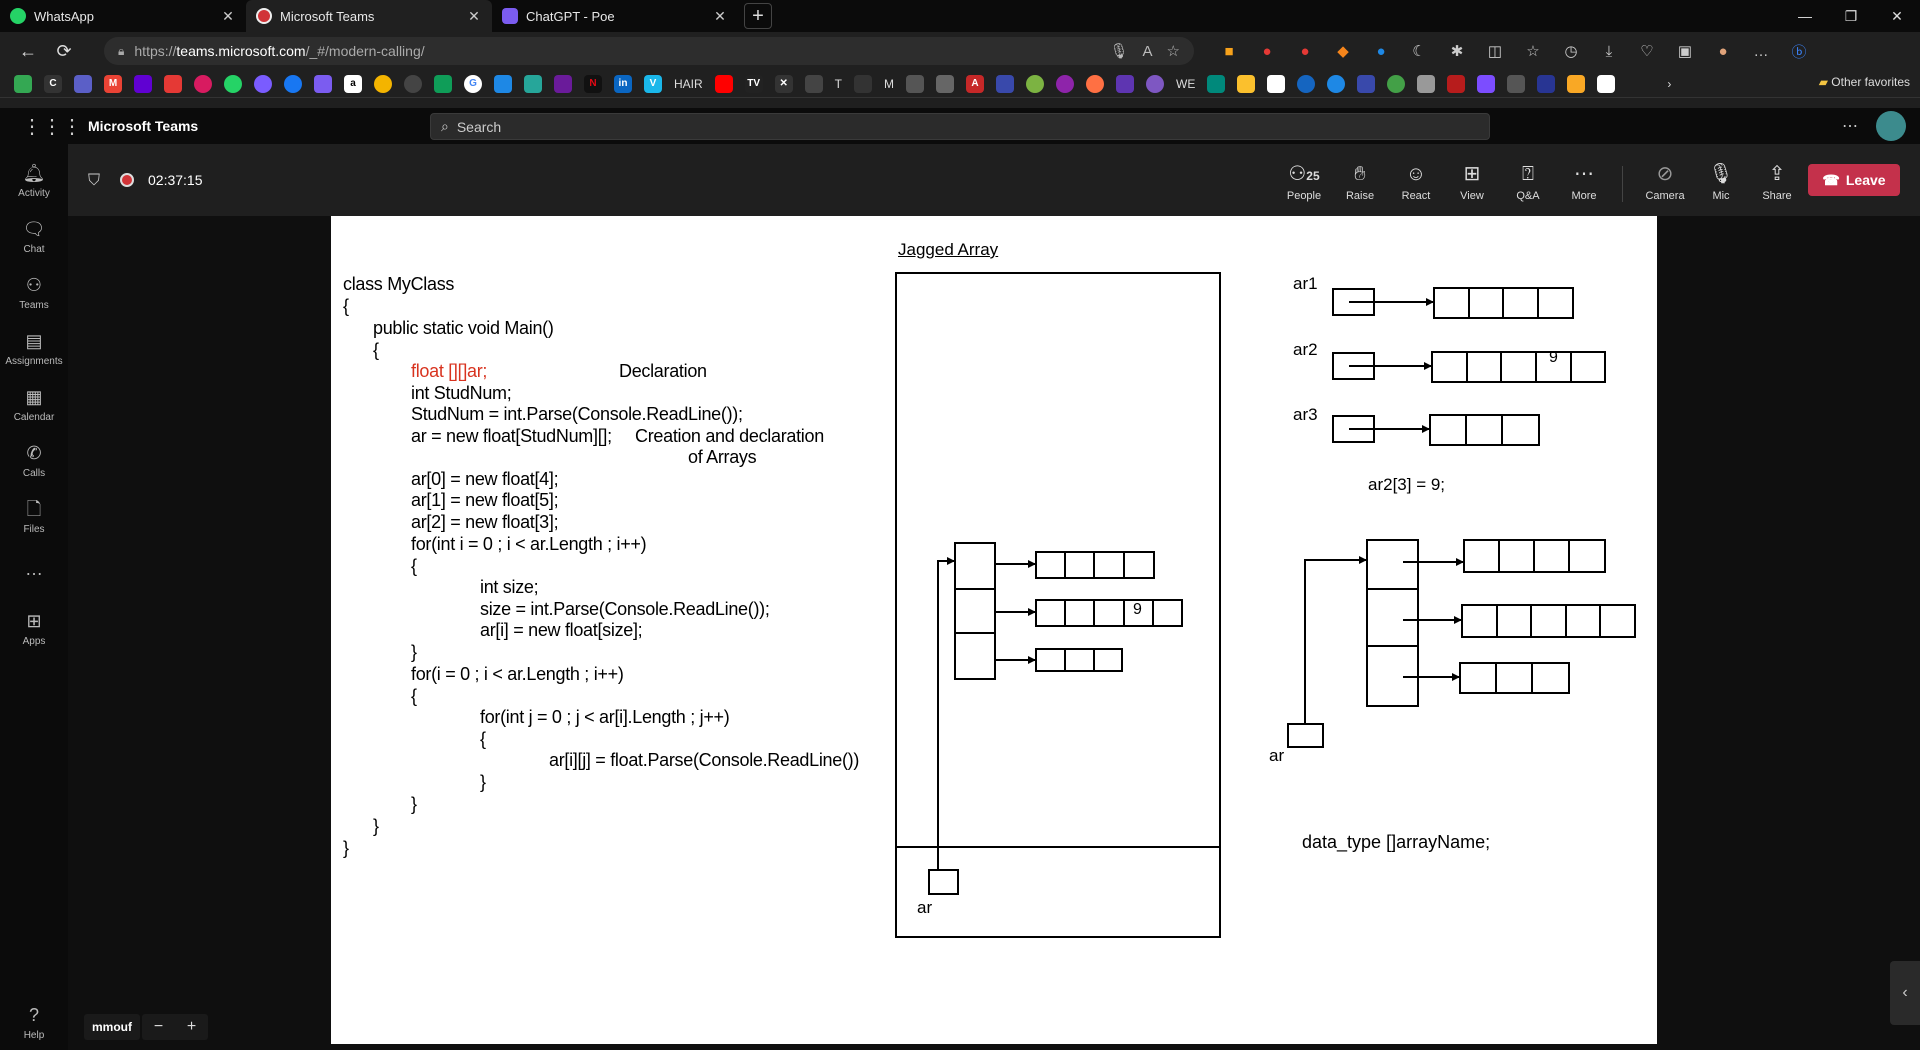  Describe the element at coordinates (23, 83) in the screenshot. I see `google-drive-icon` at that location.